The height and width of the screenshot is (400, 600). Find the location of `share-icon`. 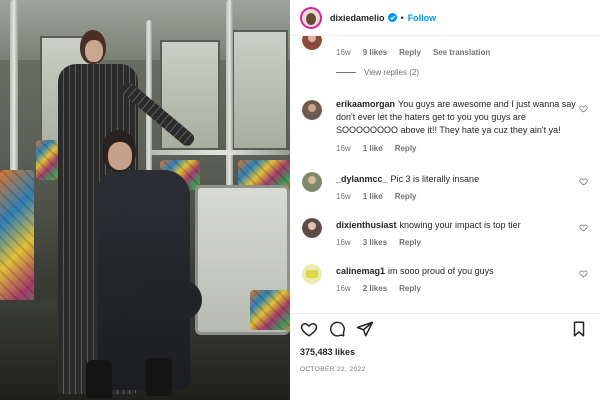

share-icon is located at coordinates (365, 329).